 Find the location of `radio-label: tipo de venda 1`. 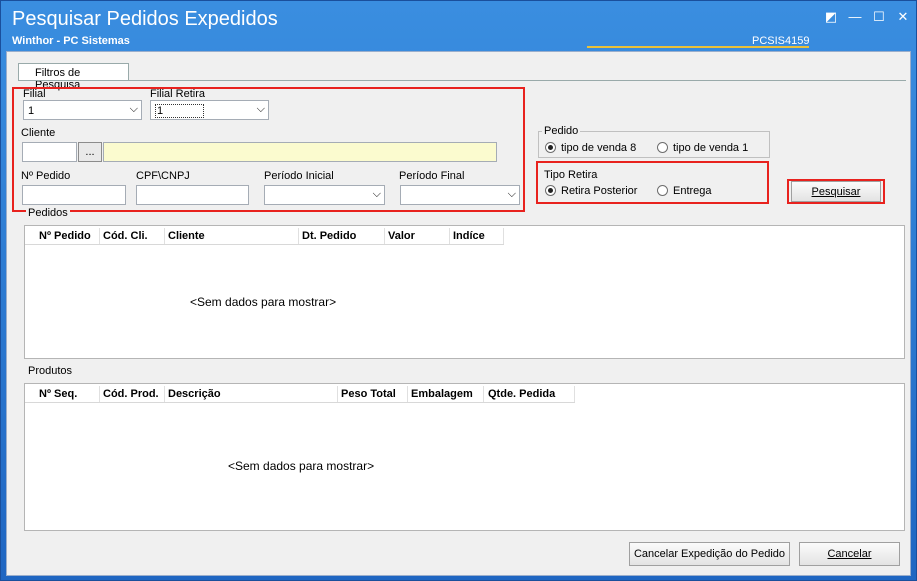

radio-label: tipo de venda 1 is located at coordinates (711, 148).